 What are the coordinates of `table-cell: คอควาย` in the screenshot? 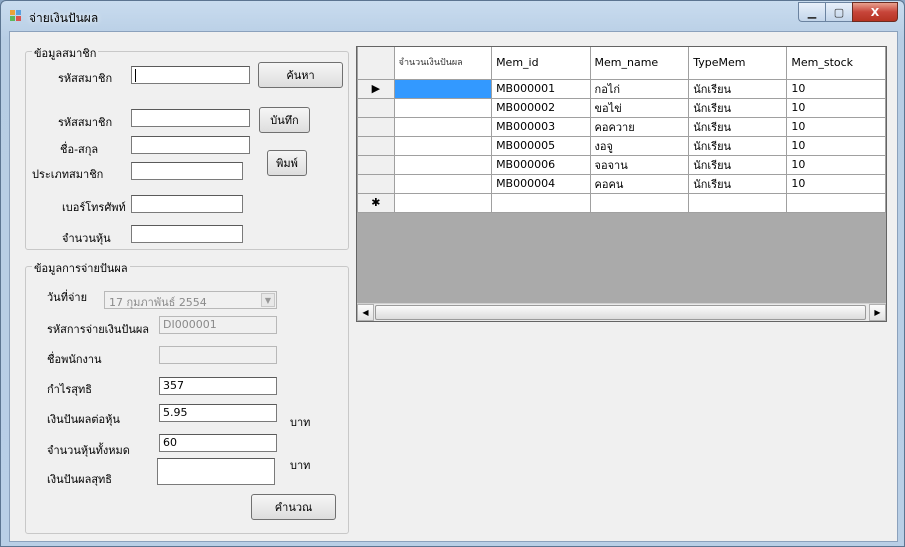 It's located at (639, 126).